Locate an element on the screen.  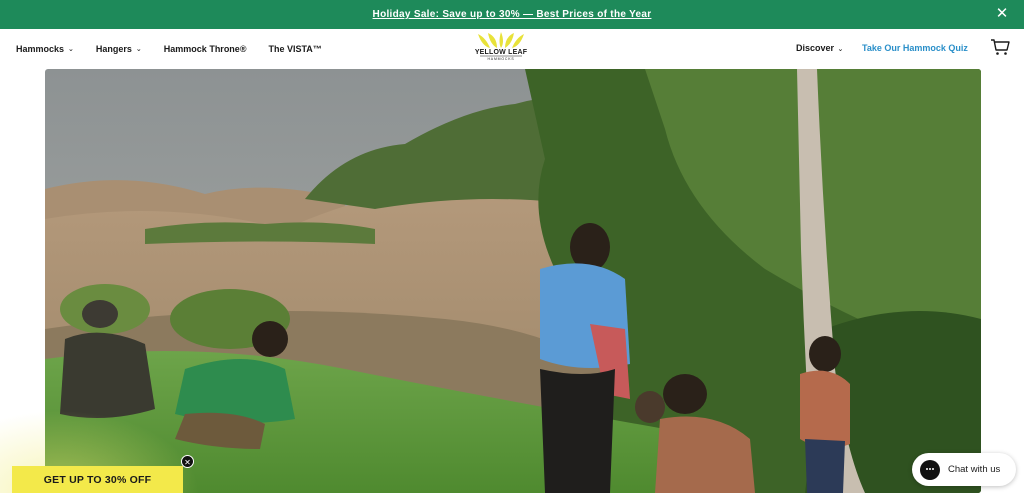
nav-item-label: Hammocks is located at coordinates (40, 49).